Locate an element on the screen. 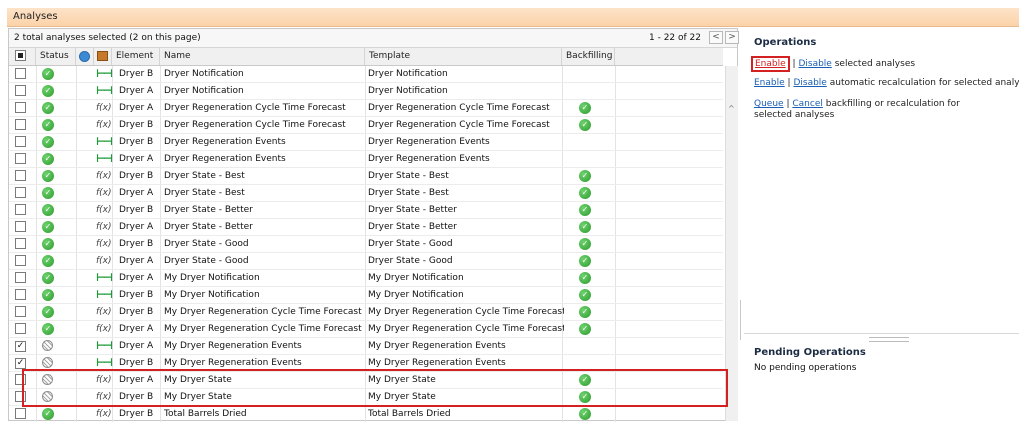 The height and width of the screenshot is (422, 1019). prev-page-button: < is located at coordinates (716, 37).